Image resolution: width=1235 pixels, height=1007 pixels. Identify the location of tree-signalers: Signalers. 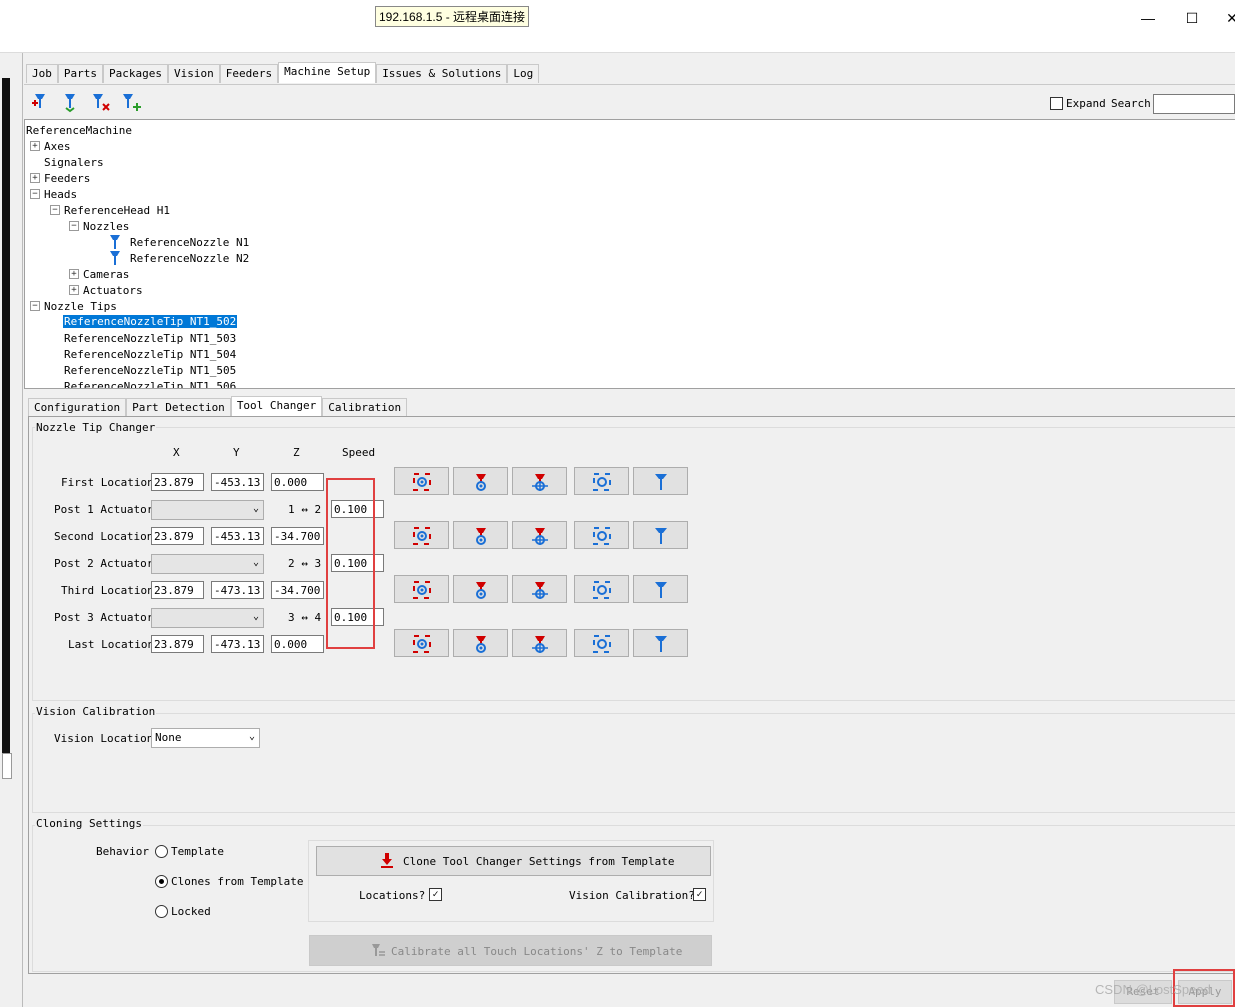
(74, 162).